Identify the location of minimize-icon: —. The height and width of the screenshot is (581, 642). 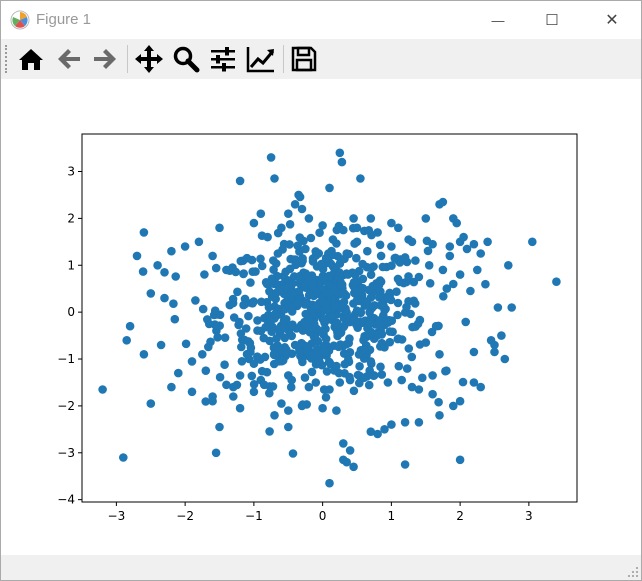
(498, 20).